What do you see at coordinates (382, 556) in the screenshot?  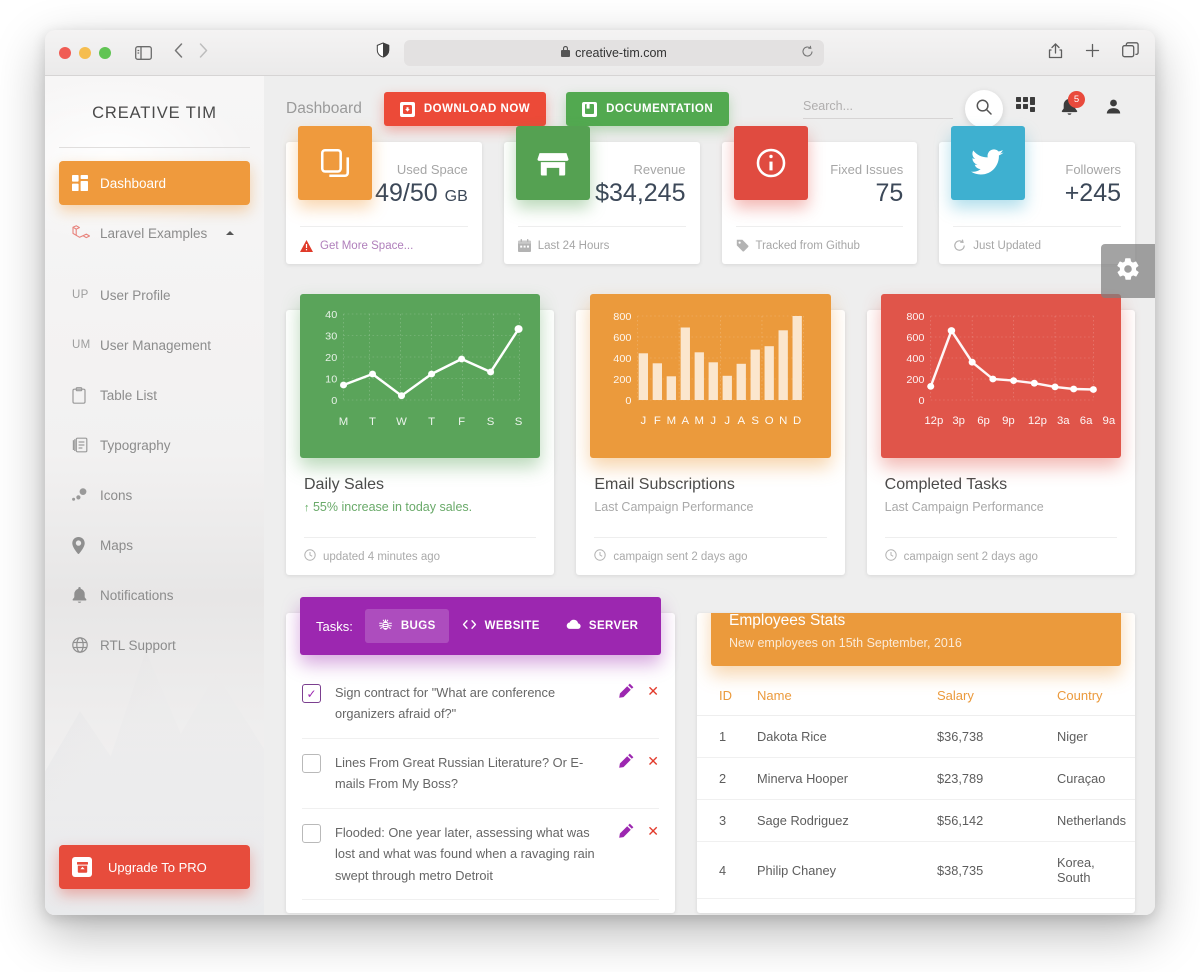 I see `chart-footer-label: updated 4 minutes ago` at bounding box center [382, 556].